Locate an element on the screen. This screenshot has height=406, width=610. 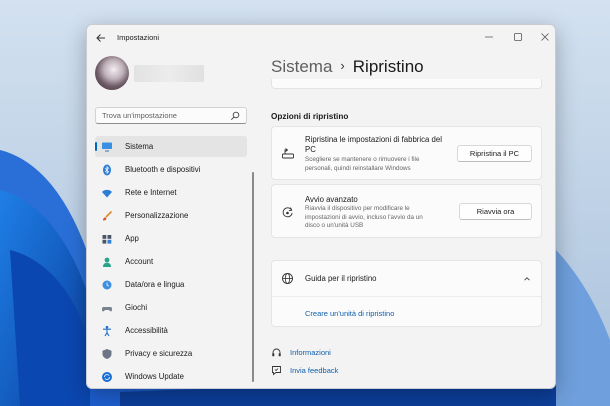
info-link-label: Informazioni is located at coordinates (310, 352).